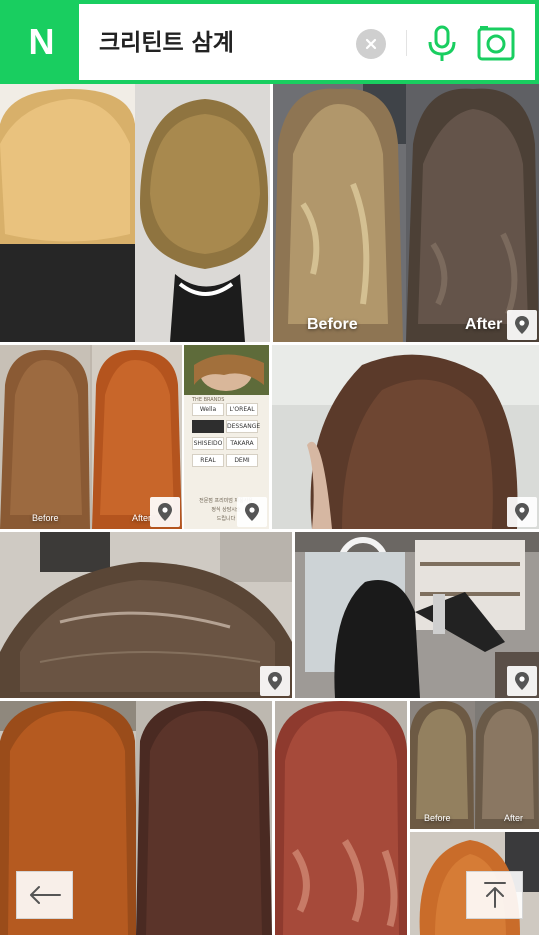 The width and height of the screenshot is (539, 935). What do you see at coordinates (406, 43) in the screenshot?
I see `search-divider` at bounding box center [406, 43].